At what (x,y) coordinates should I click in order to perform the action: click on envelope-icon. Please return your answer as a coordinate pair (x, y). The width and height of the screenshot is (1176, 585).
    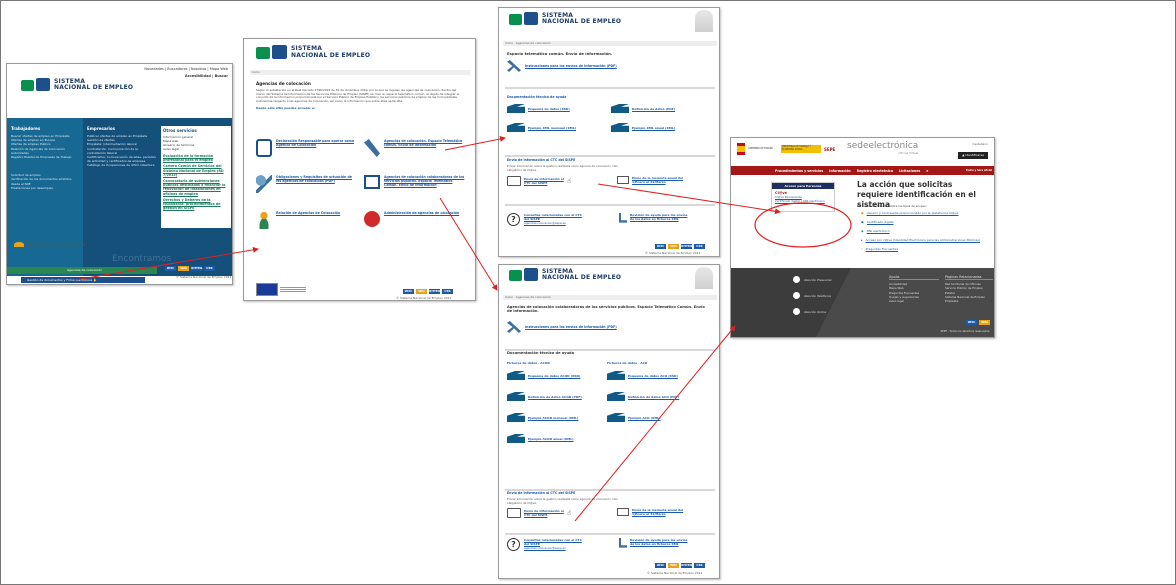
    Looking at the image, I should click on (623, 512).